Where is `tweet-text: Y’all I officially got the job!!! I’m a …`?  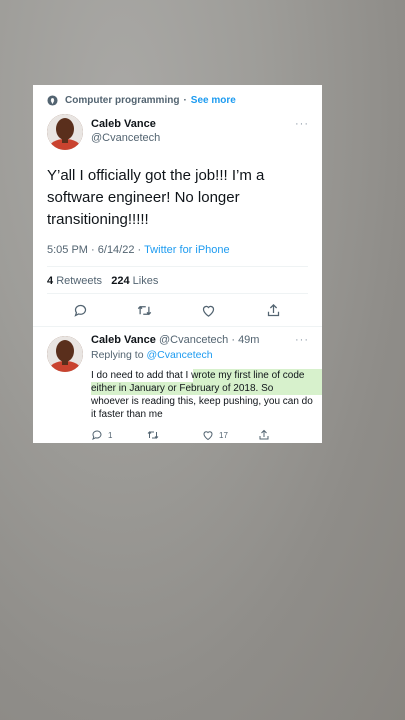
tweet-text: Y’all I officially got the job!!! I’m a … is located at coordinates (156, 197).